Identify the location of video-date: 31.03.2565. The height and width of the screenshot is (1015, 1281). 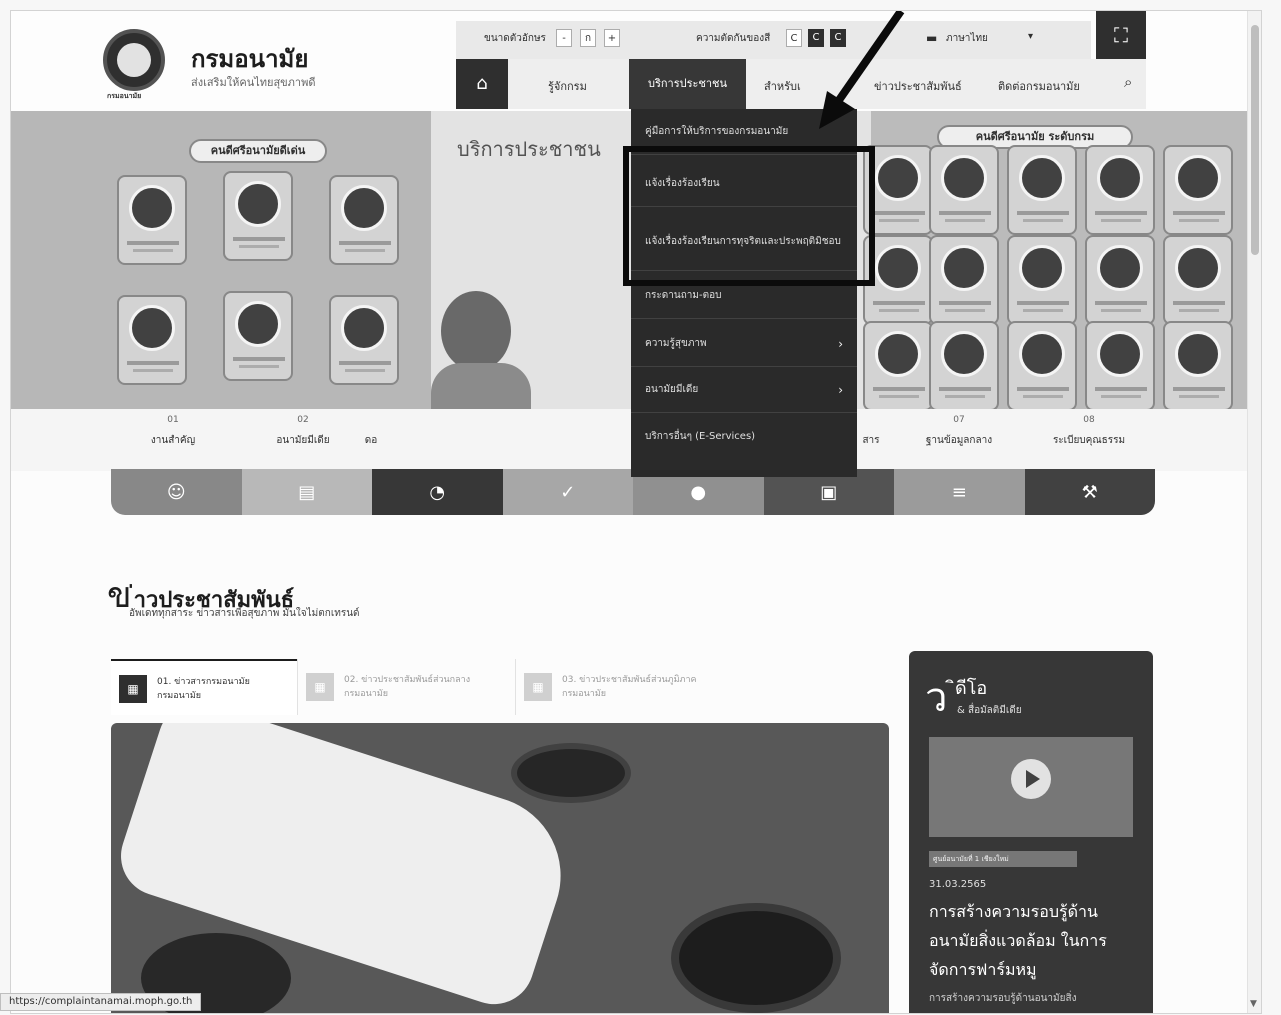
(958, 884).